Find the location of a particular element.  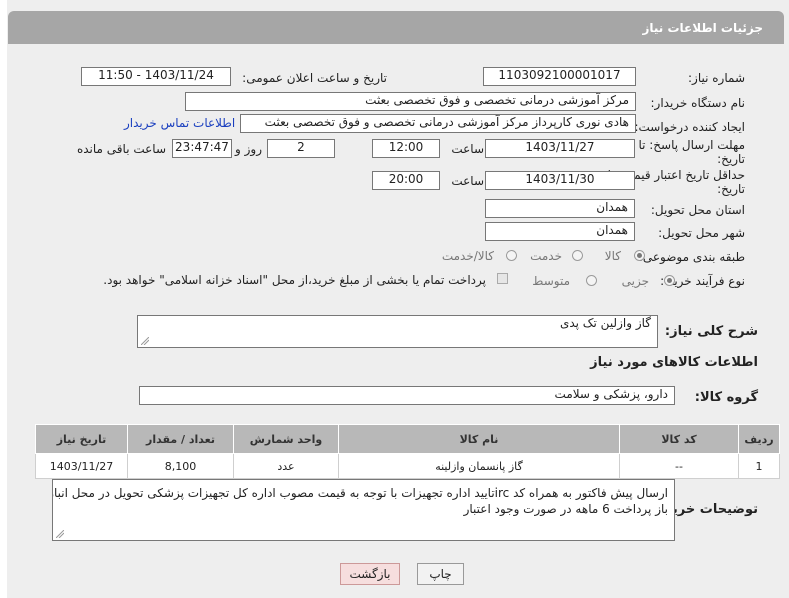

treasury-checkbox is located at coordinates (502, 278).